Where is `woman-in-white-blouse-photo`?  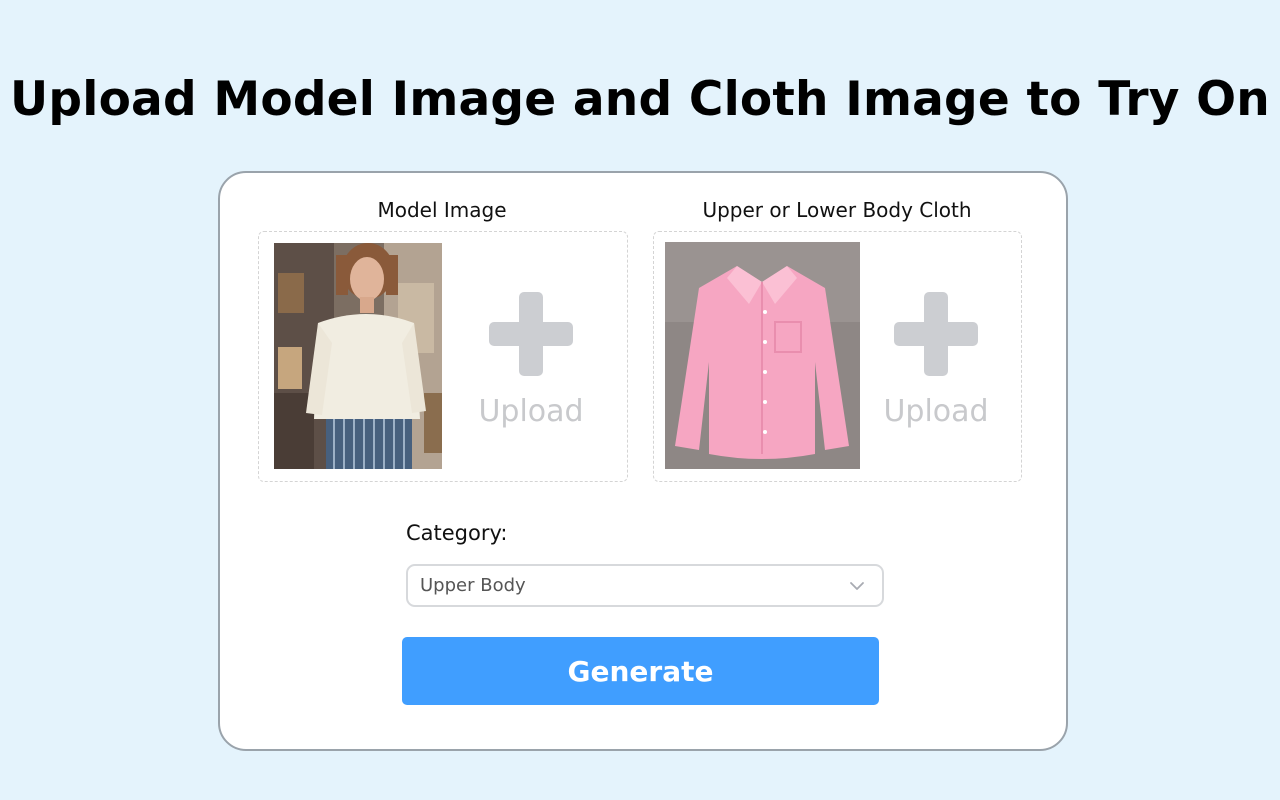
woman-in-white-blouse-photo is located at coordinates (358, 356).